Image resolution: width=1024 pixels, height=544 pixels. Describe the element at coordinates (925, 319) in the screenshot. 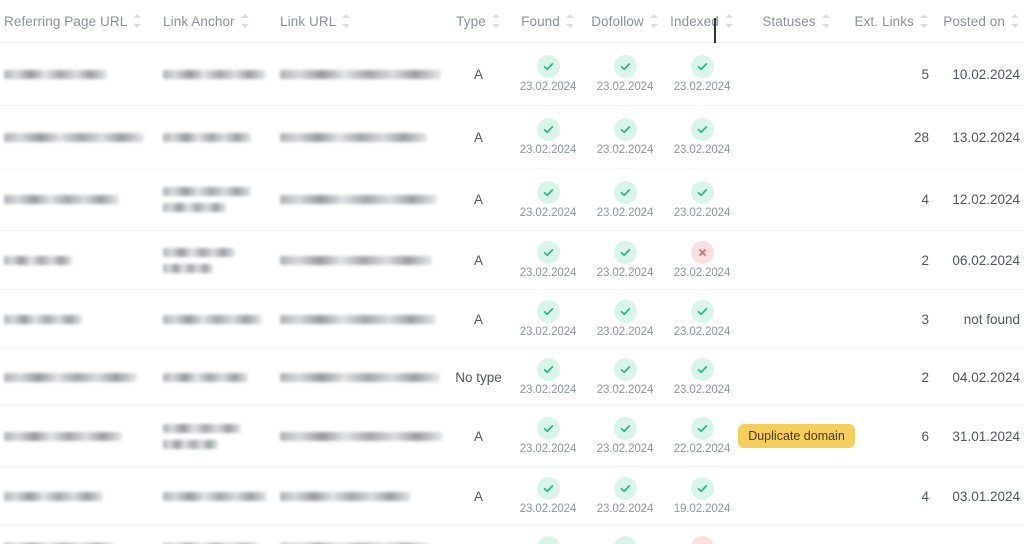

I see `ext-links-value: 3` at that location.